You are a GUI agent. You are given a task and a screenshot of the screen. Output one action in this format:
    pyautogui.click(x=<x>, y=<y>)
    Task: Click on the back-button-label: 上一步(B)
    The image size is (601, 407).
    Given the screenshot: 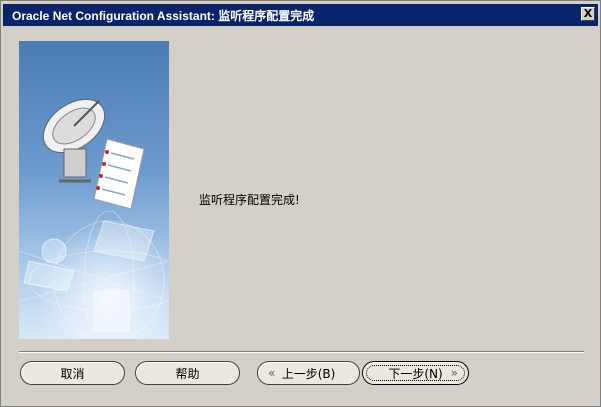 What is the action you would take?
    pyautogui.click(x=308, y=373)
    